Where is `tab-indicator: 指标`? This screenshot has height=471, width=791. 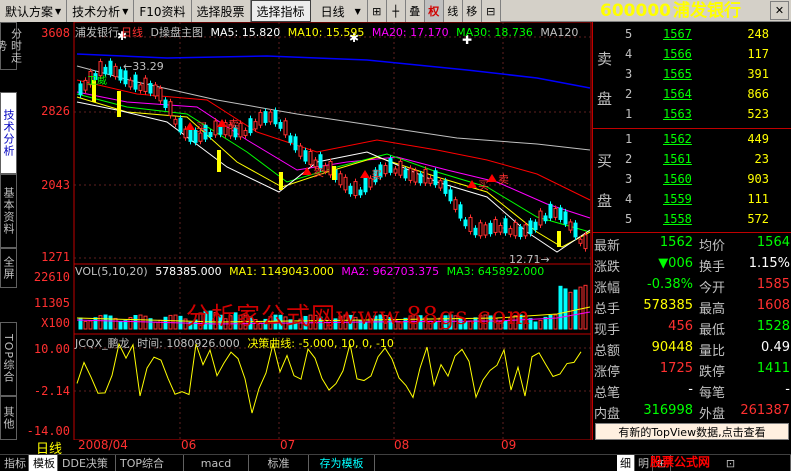
tab-indicator: 指标 is located at coordinates (14, 463).